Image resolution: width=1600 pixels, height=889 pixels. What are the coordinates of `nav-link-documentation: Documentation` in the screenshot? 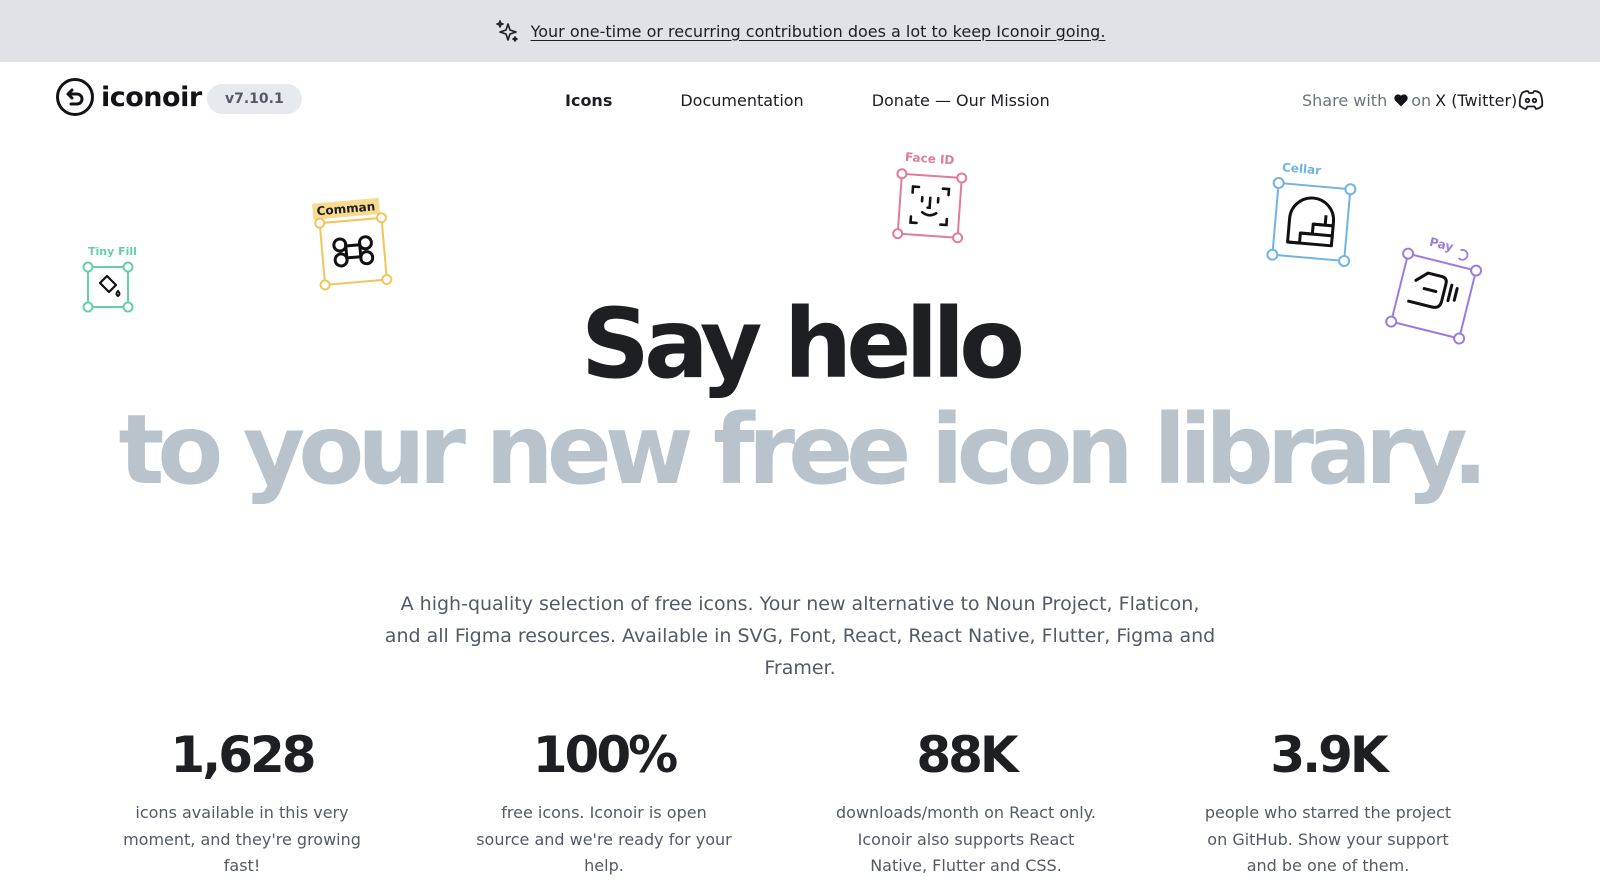 It's located at (741, 100).